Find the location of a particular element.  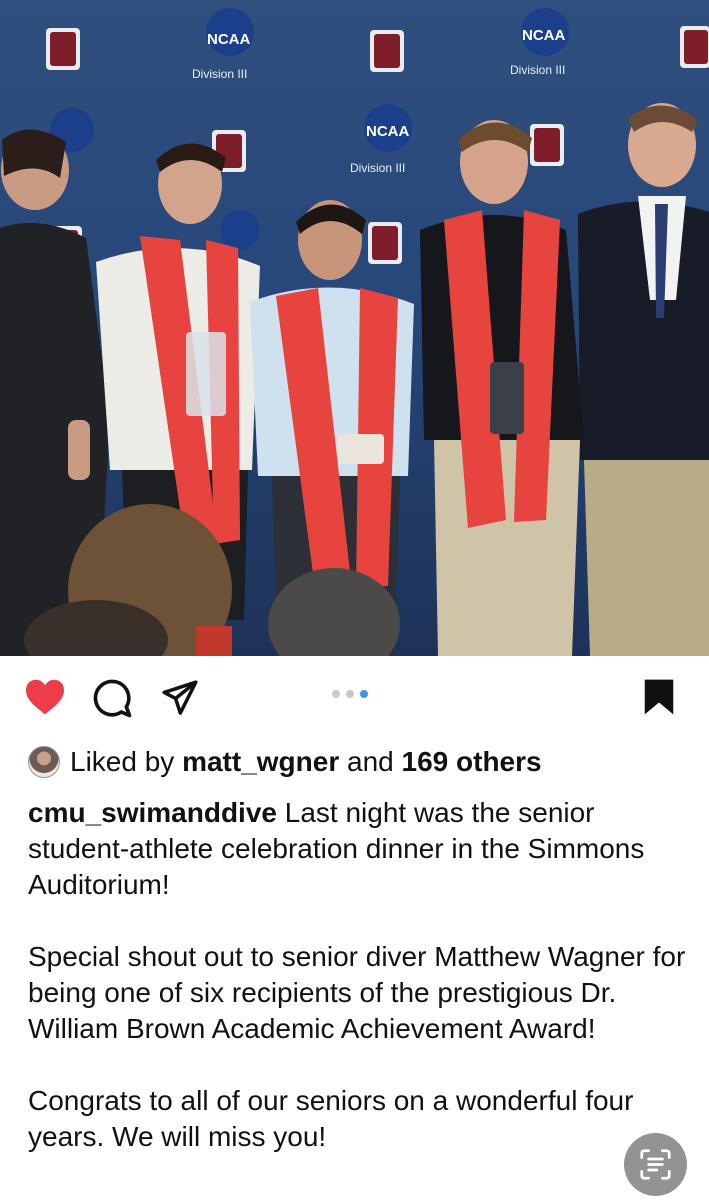

likes-row: Liked by matt_wgner and 169 others is located at coordinates (358, 762).